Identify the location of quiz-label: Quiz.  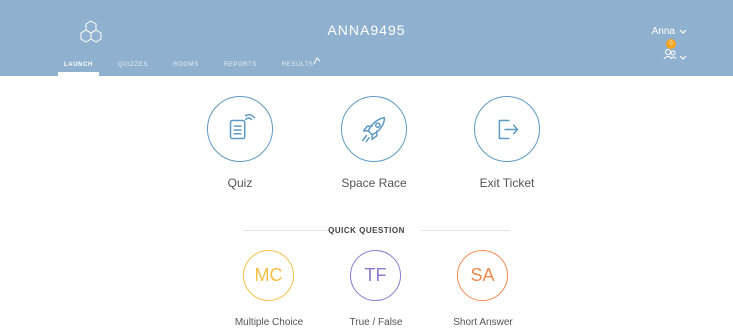
(240, 183).